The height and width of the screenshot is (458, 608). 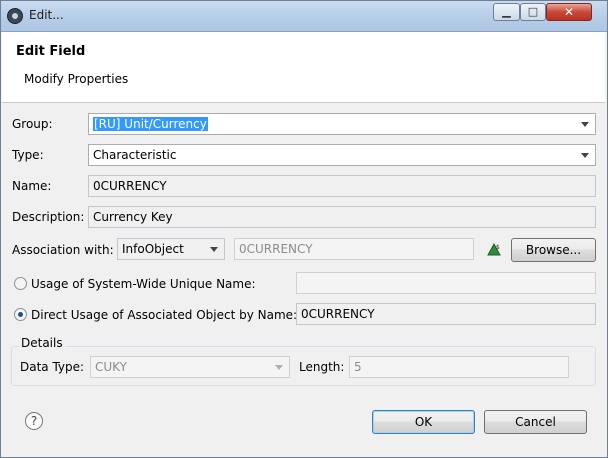 What do you see at coordinates (423, 422) in the screenshot?
I see `ok-button: OK` at bounding box center [423, 422].